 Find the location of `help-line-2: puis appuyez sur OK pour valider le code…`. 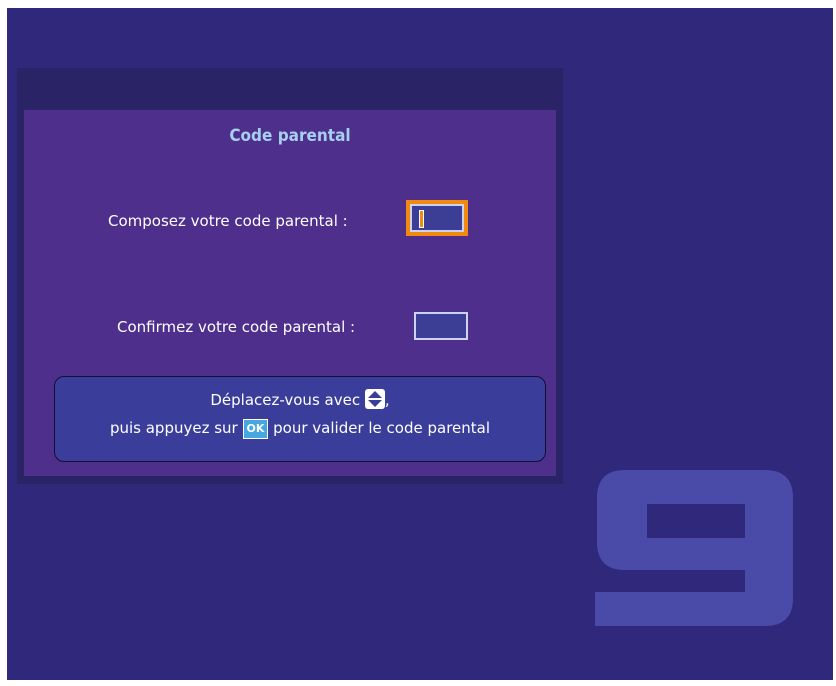

help-line-2: puis appuyez sur OK pour valider le code… is located at coordinates (300, 429).